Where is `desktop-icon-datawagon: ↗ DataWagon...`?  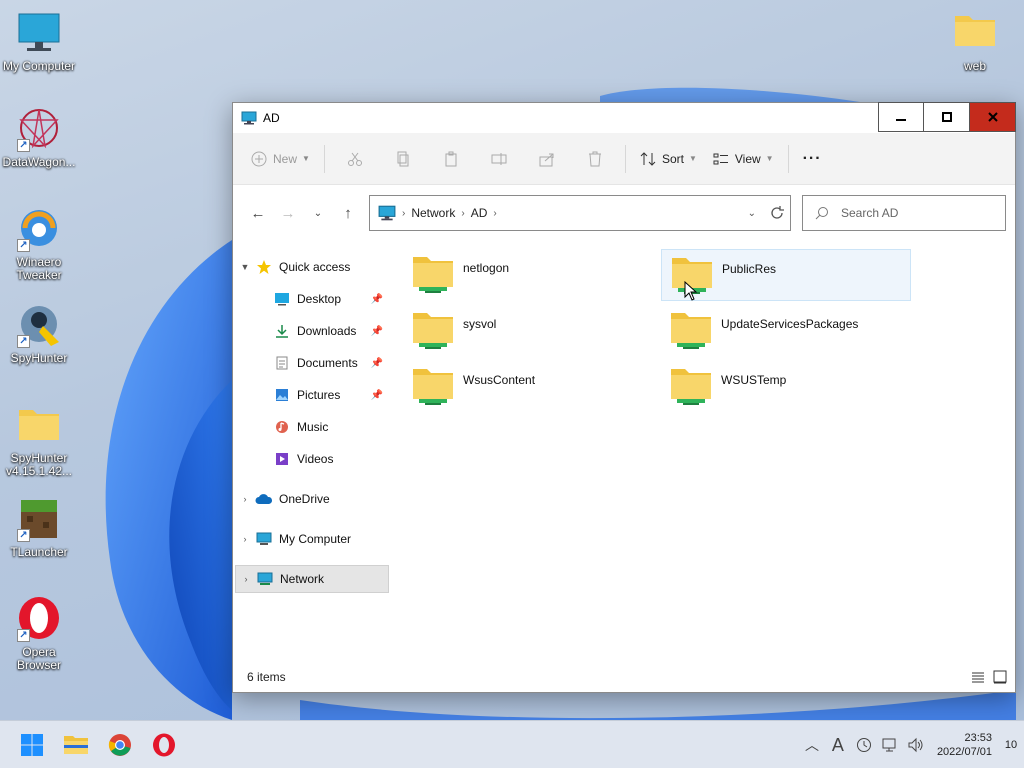 desktop-icon-datawagon: ↗ DataWagon... is located at coordinates (39, 137).